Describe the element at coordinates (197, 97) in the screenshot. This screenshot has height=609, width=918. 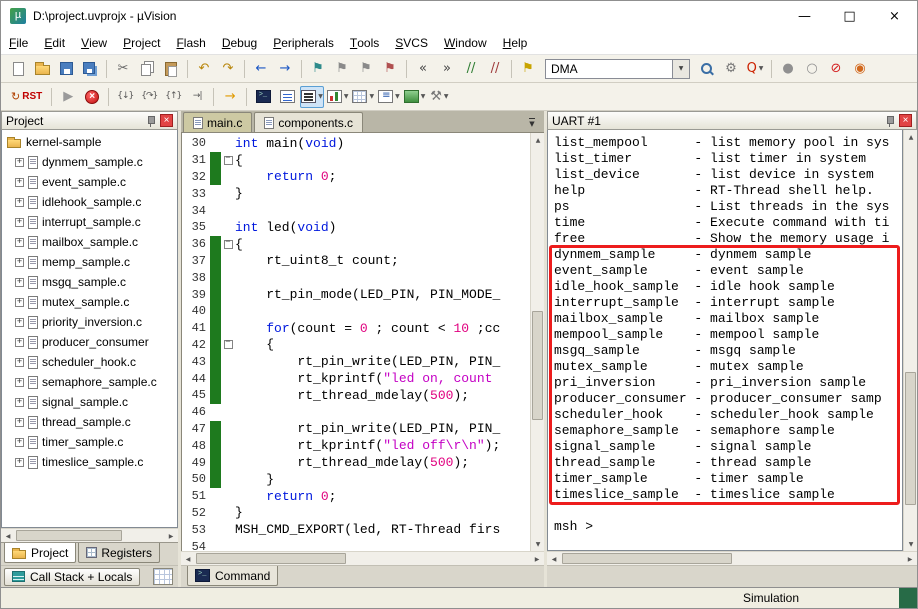
I see `run-to-cursor-icon: →|` at that location.